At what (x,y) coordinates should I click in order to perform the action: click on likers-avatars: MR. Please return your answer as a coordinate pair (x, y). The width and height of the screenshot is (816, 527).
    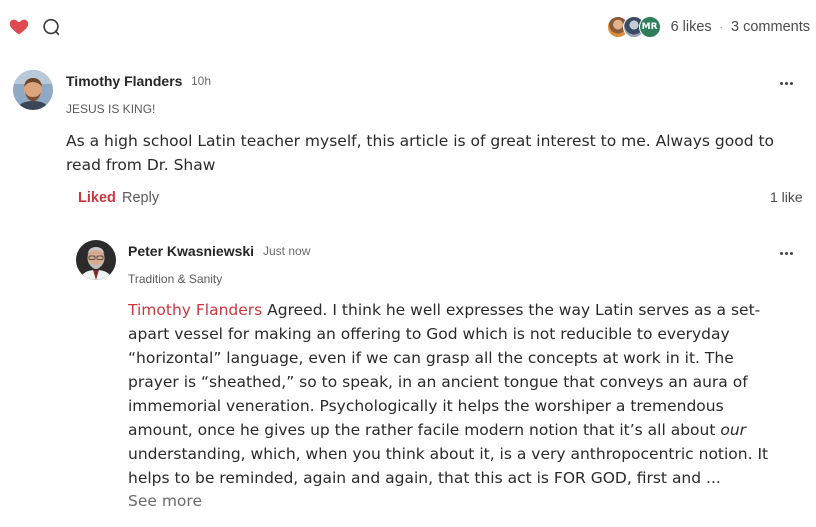
    Looking at the image, I should click on (633, 27).